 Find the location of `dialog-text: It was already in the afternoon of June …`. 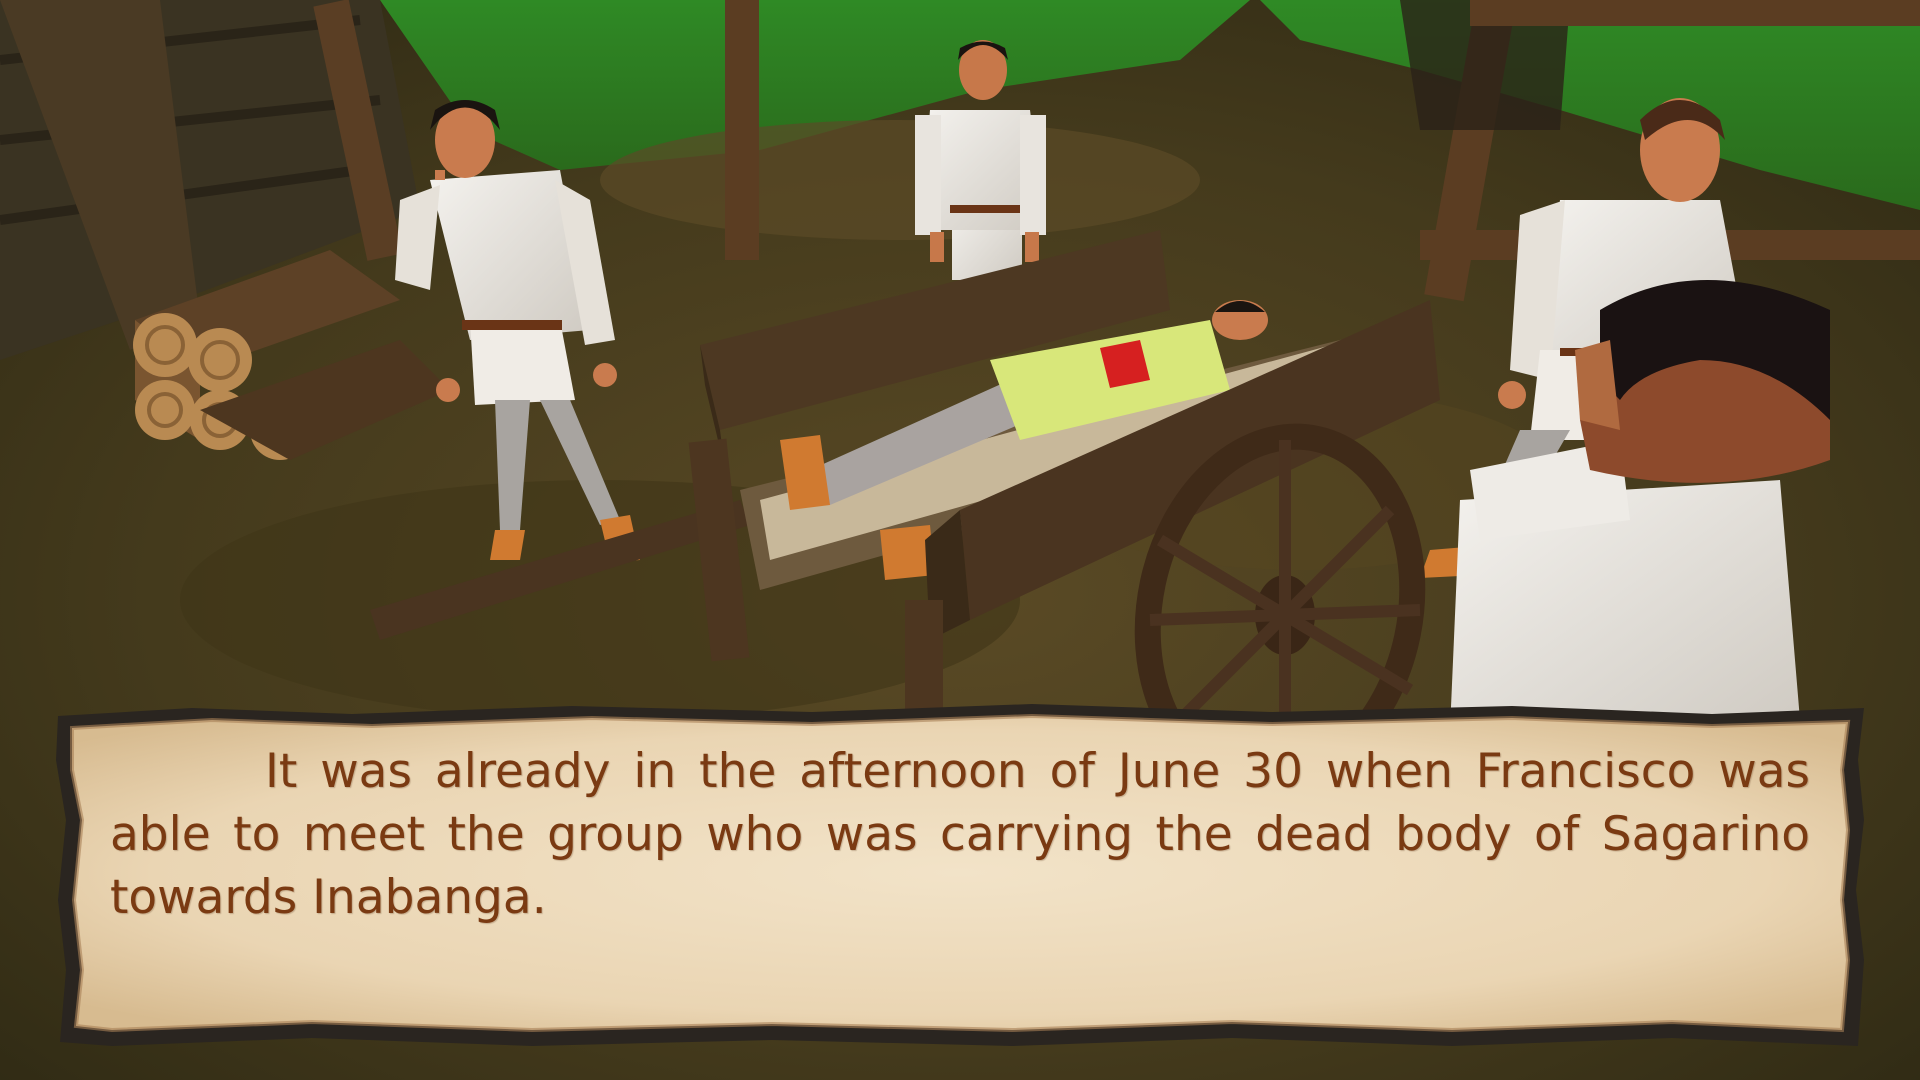

dialog-text: It was already in the afternoon of June … is located at coordinates (960, 834).